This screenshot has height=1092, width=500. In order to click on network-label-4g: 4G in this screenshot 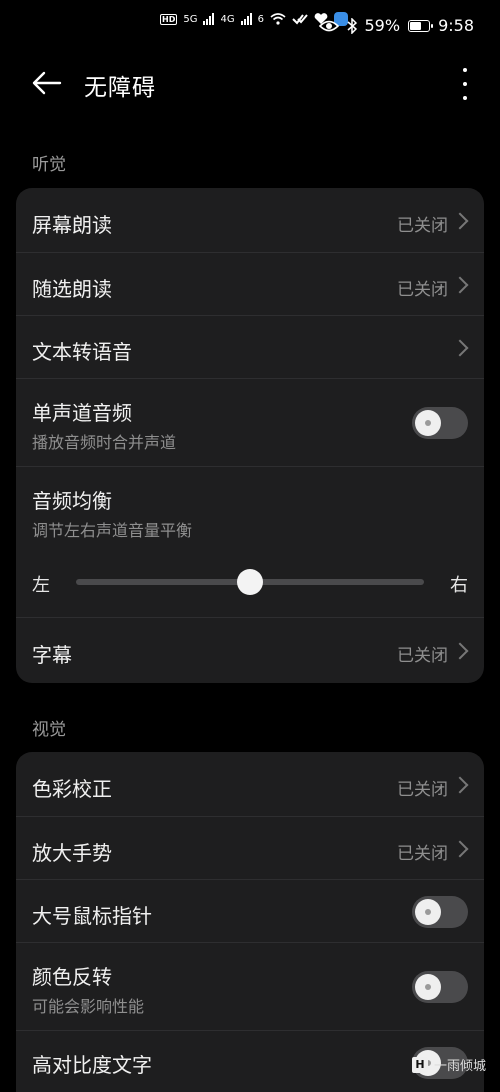, I will do `click(227, 19)`.